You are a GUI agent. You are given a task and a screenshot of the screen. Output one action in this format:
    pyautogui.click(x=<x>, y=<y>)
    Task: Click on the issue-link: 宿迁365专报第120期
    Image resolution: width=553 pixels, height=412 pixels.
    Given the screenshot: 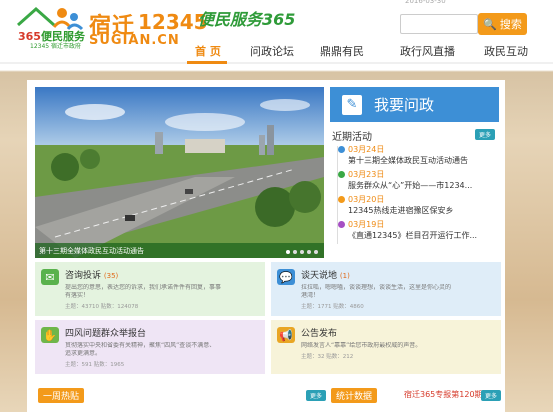 What is the action you would take?
    pyautogui.click(x=443, y=394)
    